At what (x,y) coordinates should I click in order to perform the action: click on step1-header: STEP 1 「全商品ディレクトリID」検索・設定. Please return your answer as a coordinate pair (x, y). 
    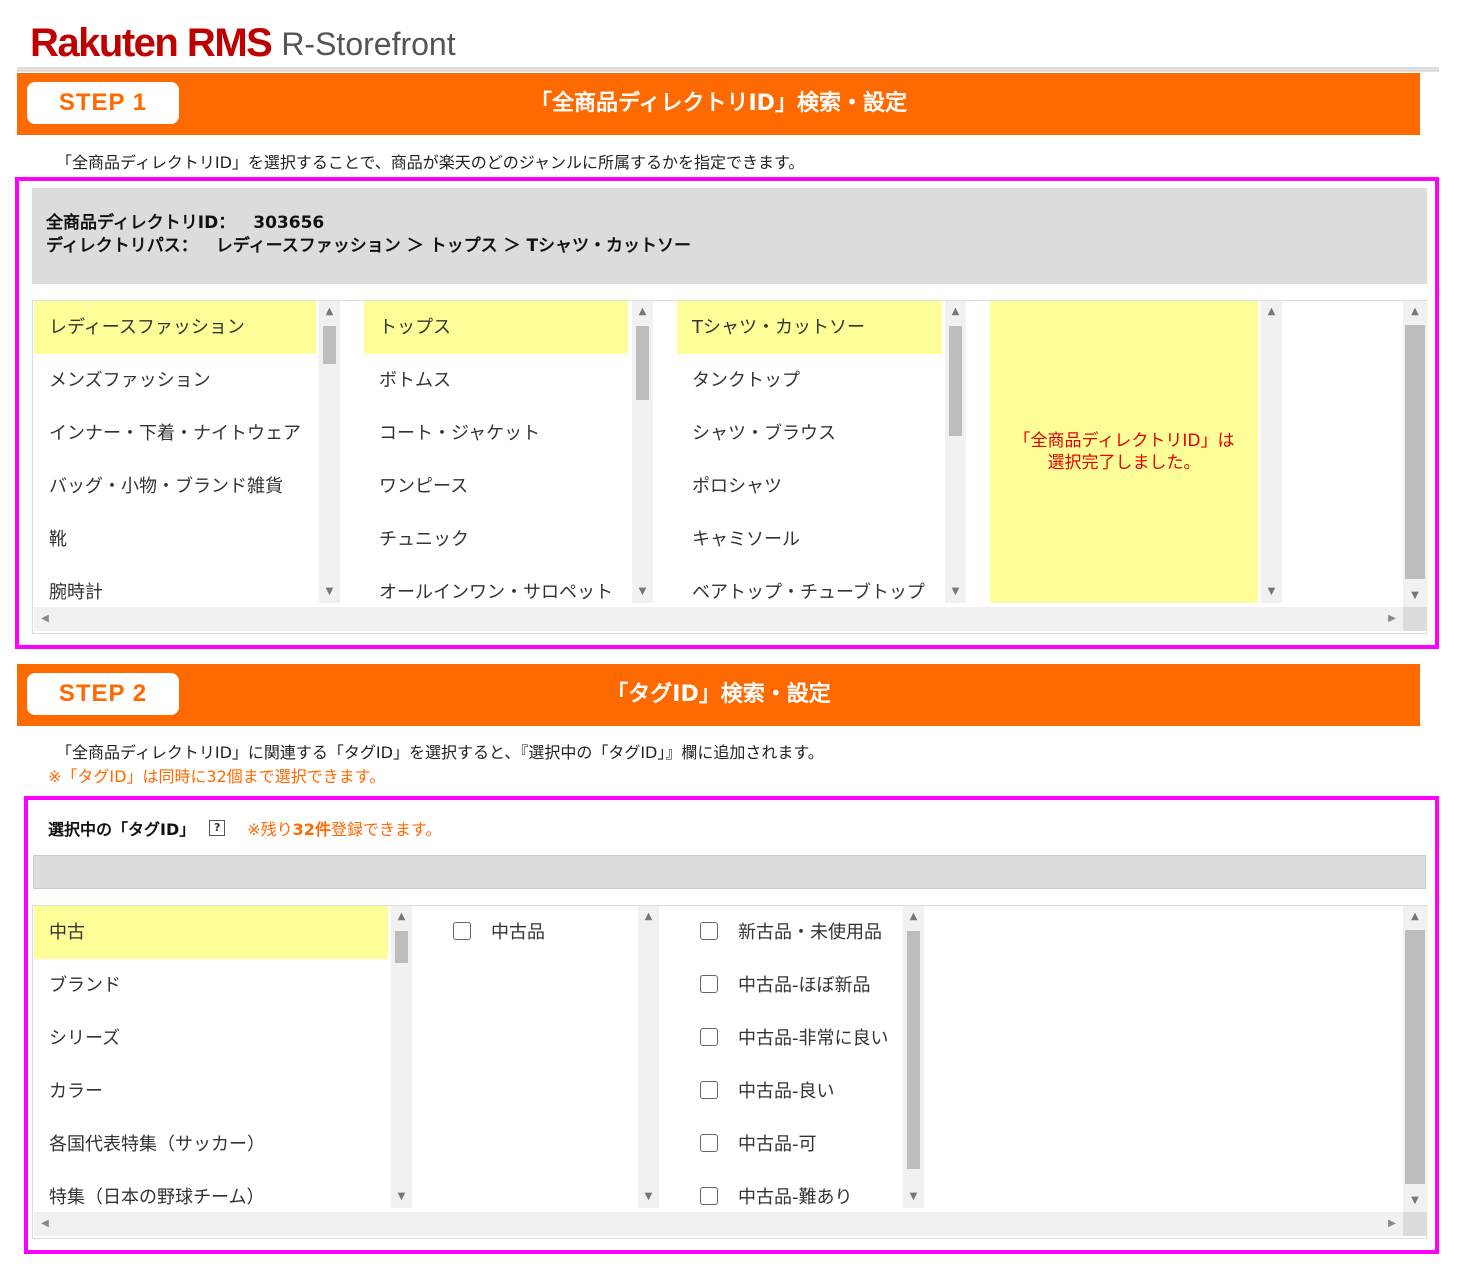
    Looking at the image, I should click on (718, 104).